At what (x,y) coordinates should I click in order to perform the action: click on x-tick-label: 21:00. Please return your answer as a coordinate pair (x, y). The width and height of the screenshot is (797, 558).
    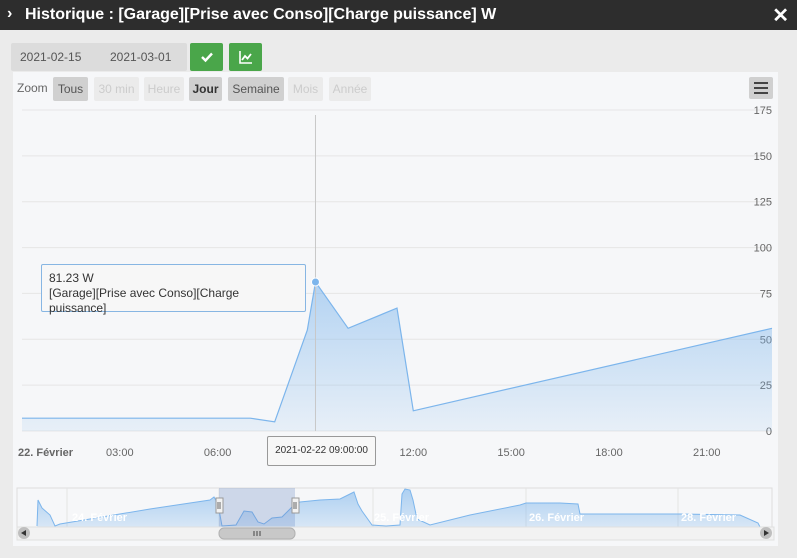
    Looking at the image, I should click on (707, 453).